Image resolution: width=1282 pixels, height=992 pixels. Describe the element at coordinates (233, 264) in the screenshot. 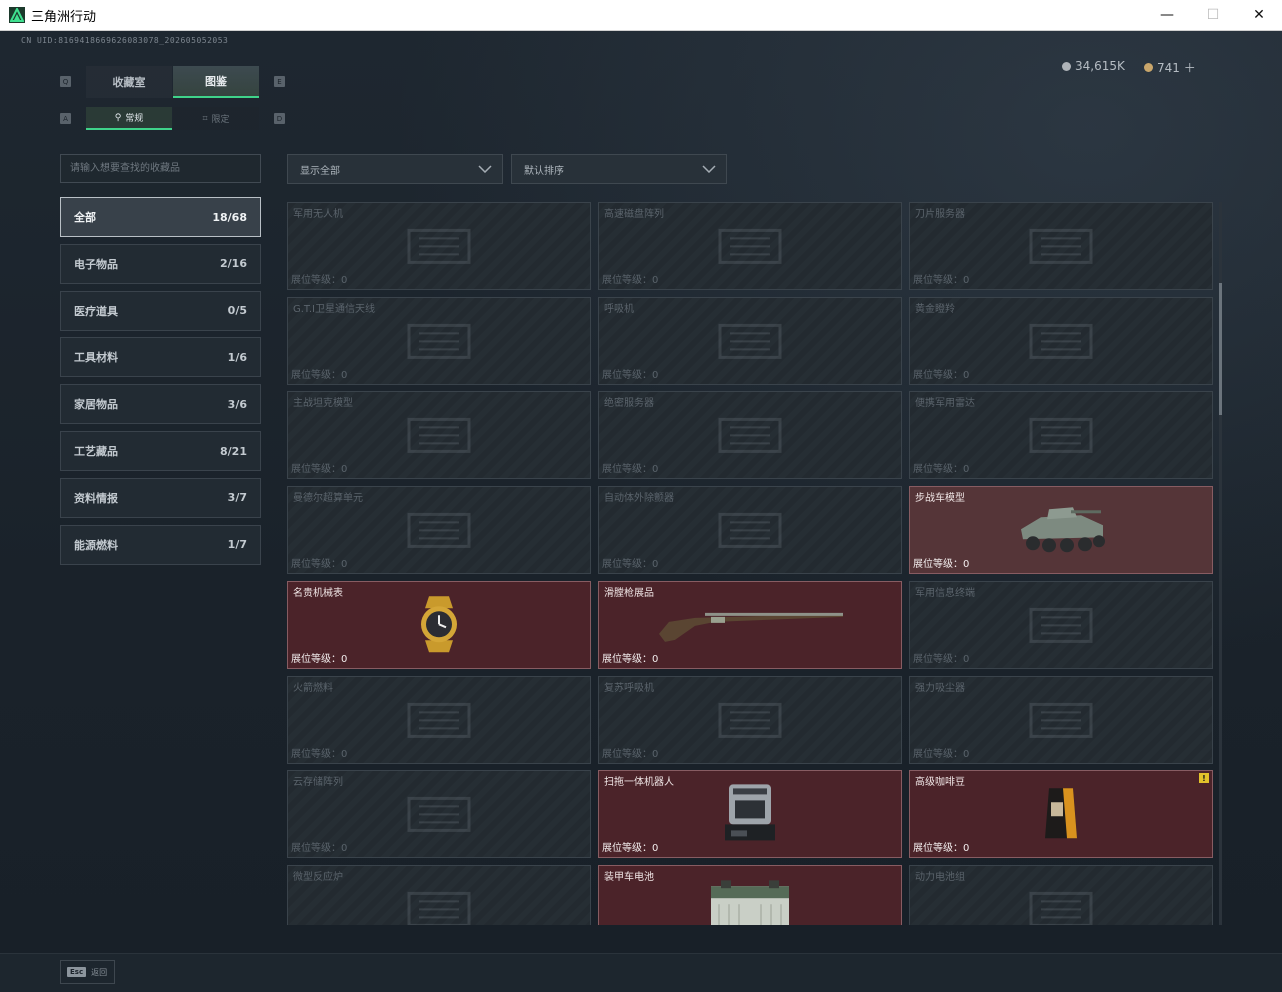

I see `category-count: 2/16` at that location.